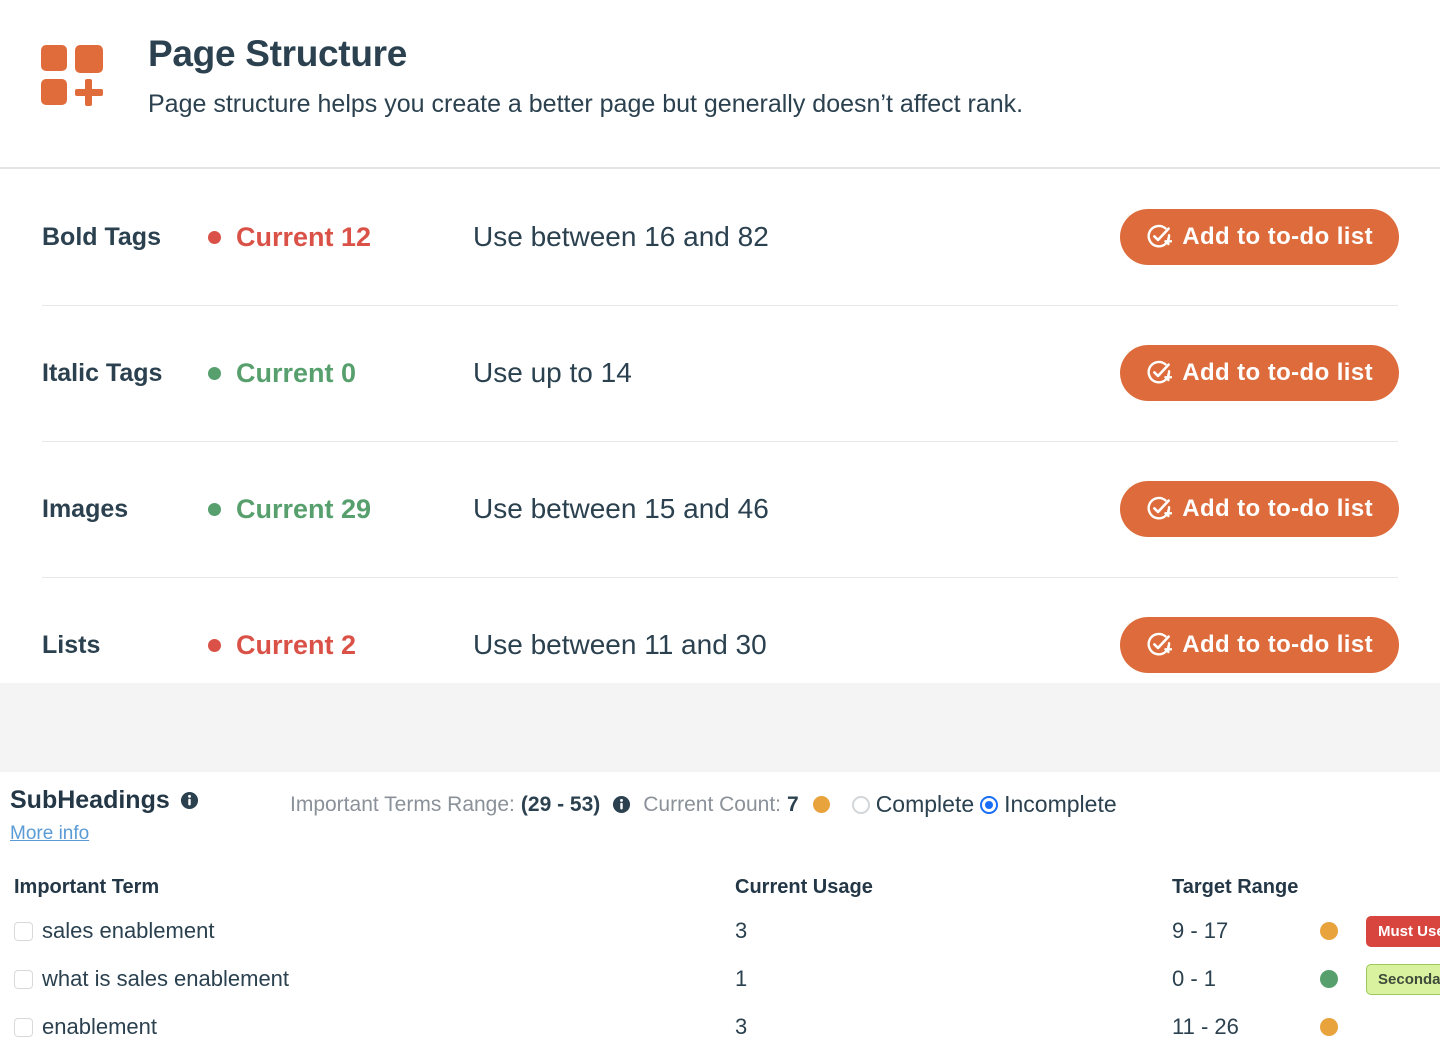  What do you see at coordinates (621, 508) in the screenshot?
I see `metric-advice: Use between 15 and 46` at bounding box center [621, 508].